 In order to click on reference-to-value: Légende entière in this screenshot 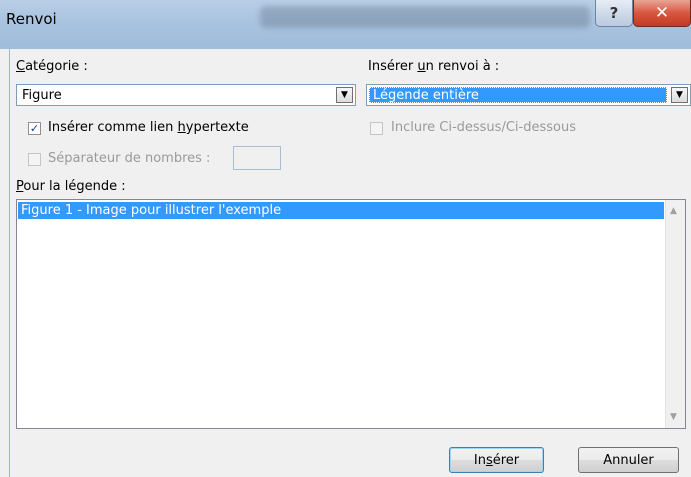, I will do `click(426, 95)`.